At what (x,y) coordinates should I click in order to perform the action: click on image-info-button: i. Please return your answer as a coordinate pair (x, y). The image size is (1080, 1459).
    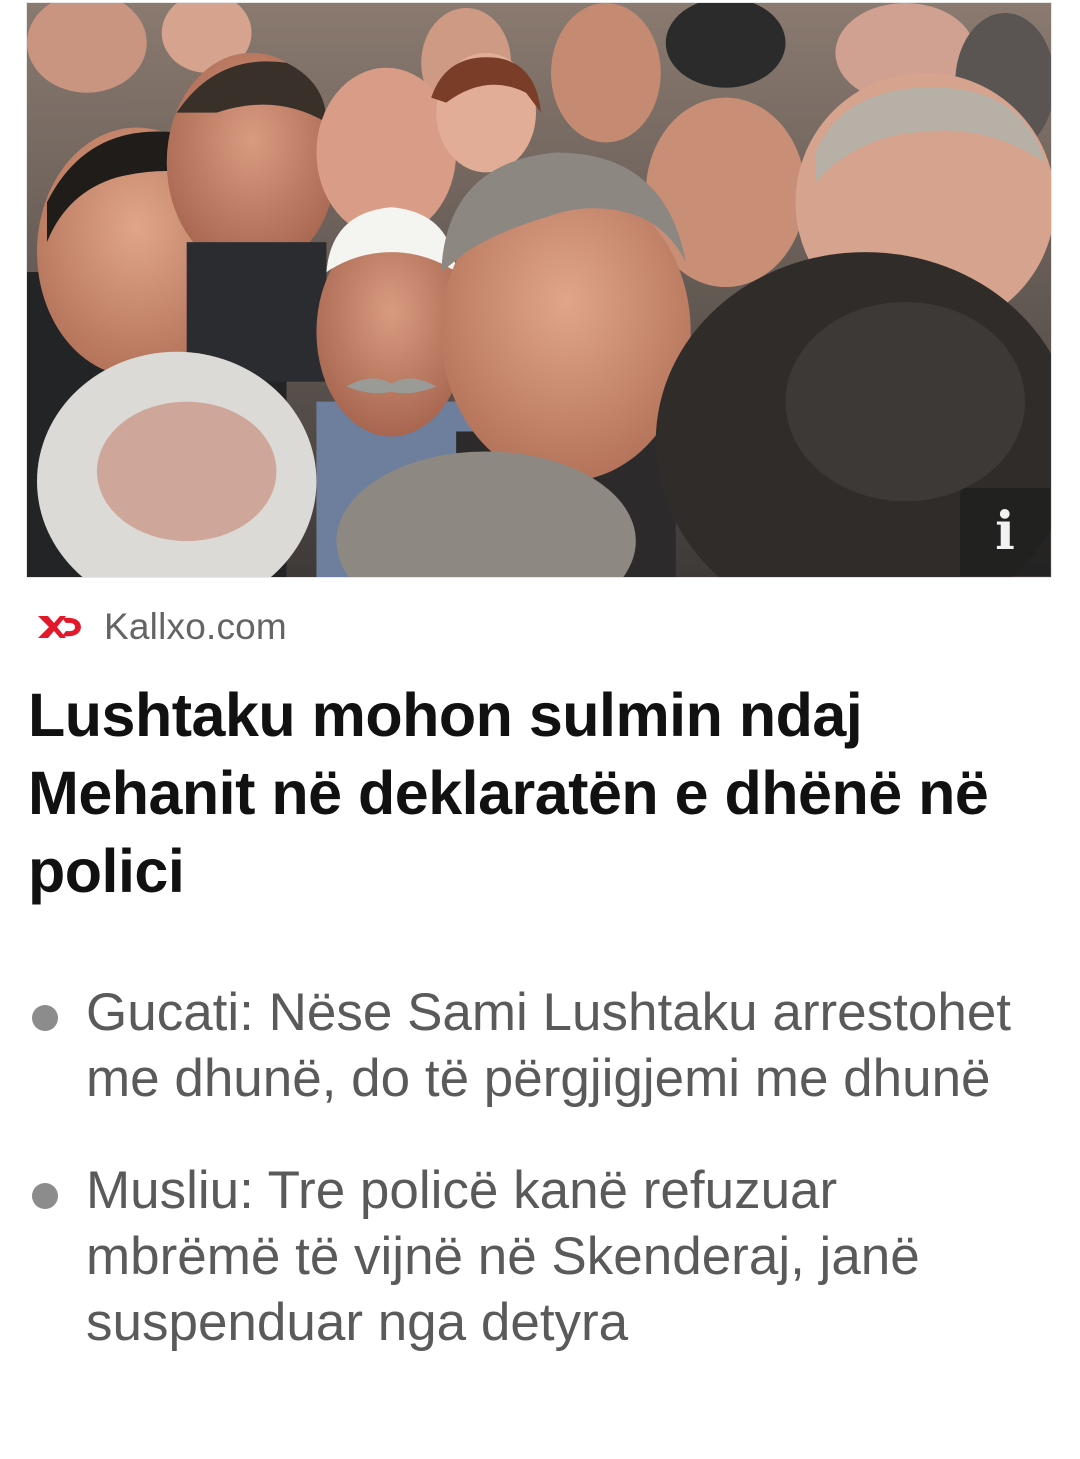
    Looking at the image, I should click on (1005, 532).